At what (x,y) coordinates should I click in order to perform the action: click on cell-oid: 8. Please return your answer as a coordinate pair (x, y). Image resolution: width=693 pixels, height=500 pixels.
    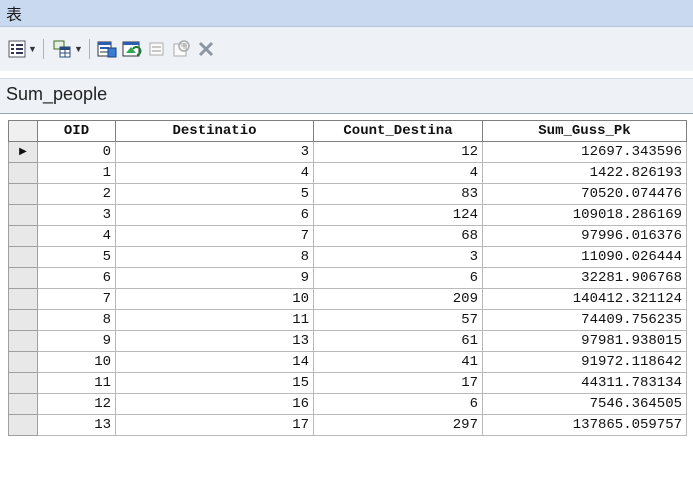
    Looking at the image, I should click on (76, 320).